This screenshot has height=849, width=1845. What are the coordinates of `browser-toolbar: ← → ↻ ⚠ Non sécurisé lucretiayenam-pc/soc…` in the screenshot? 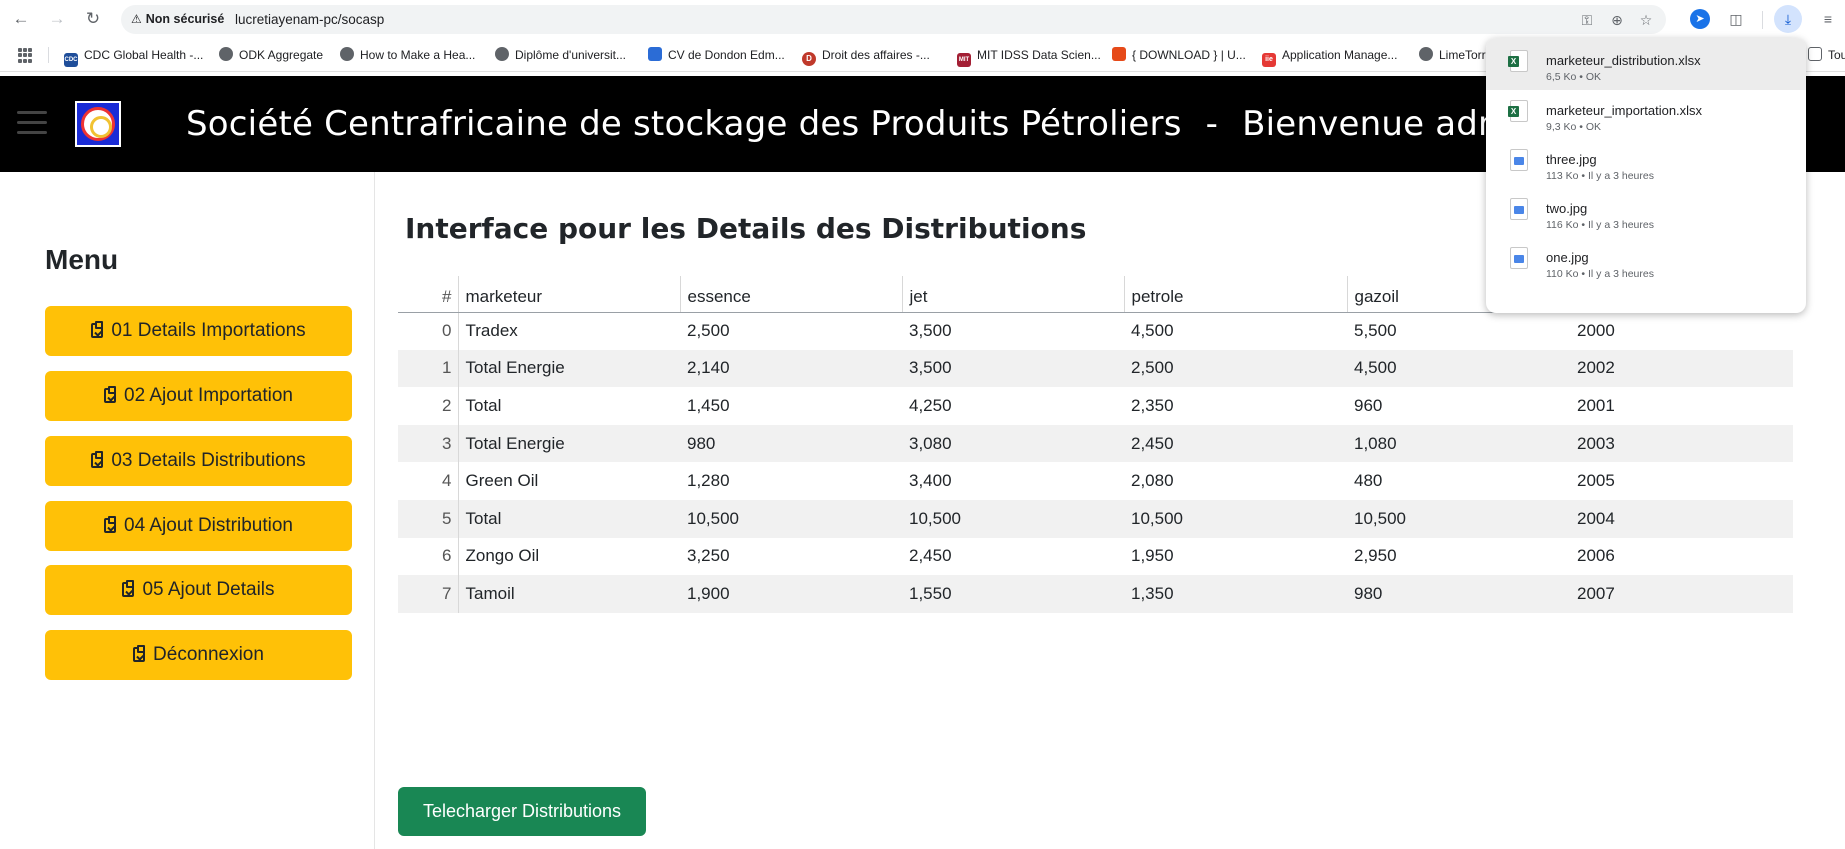 It's located at (922, 19).